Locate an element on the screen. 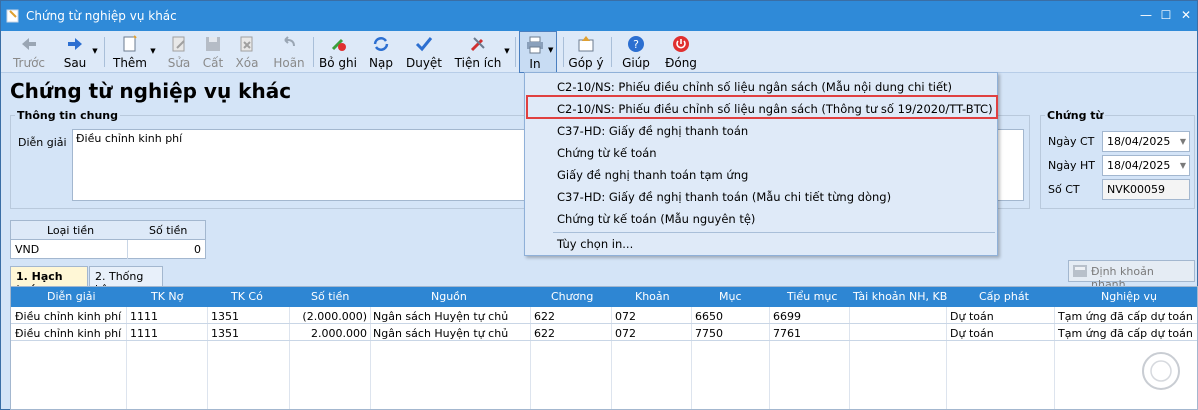 The width and height of the screenshot is (1198, 410). edit-button: Sửa is located at coordinates (179, 52).